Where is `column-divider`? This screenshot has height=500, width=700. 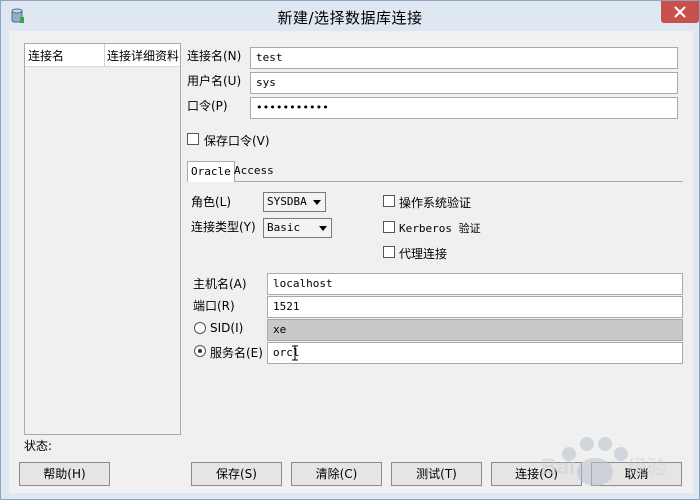 column-divider is located at coordinates (104, 55).